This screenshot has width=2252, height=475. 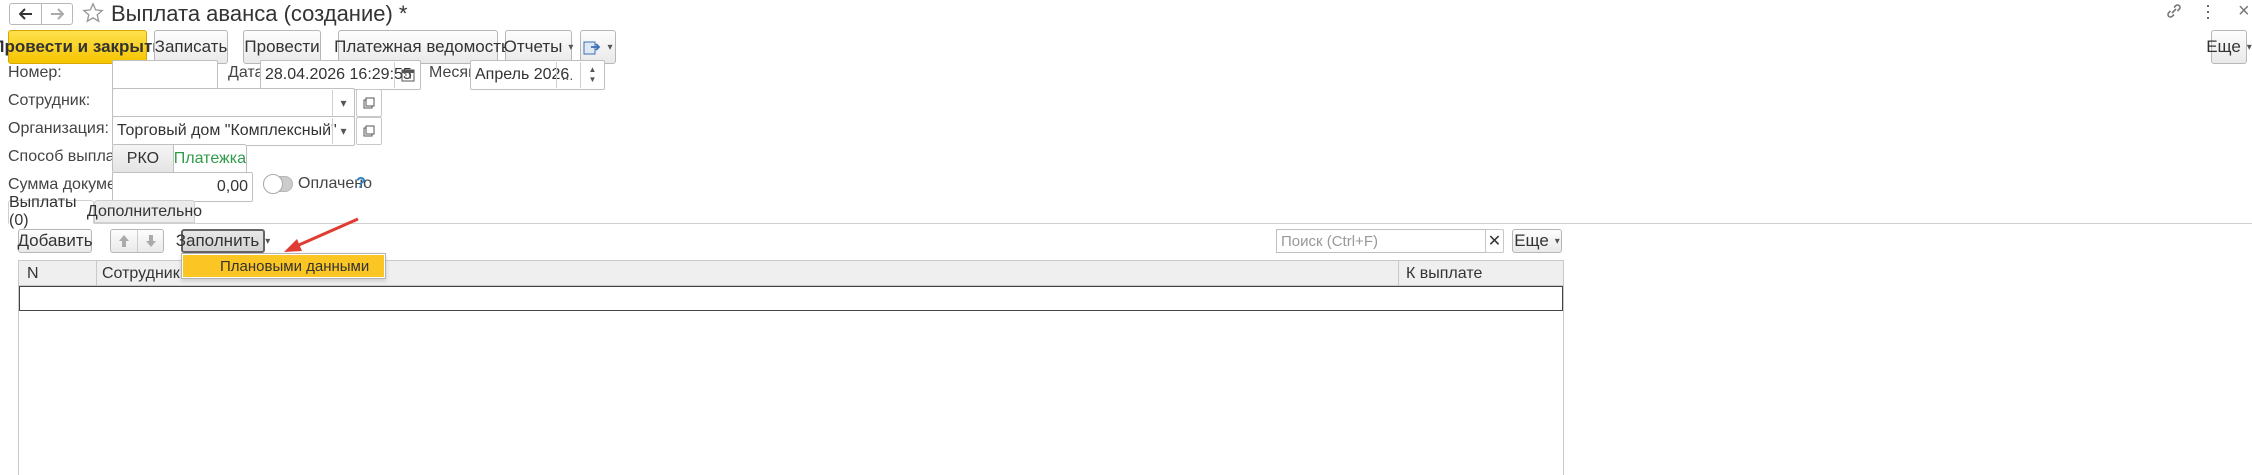 I want to click on org-field: Торговый дом "Комплексный" ▾, so click(x=233, y=131).